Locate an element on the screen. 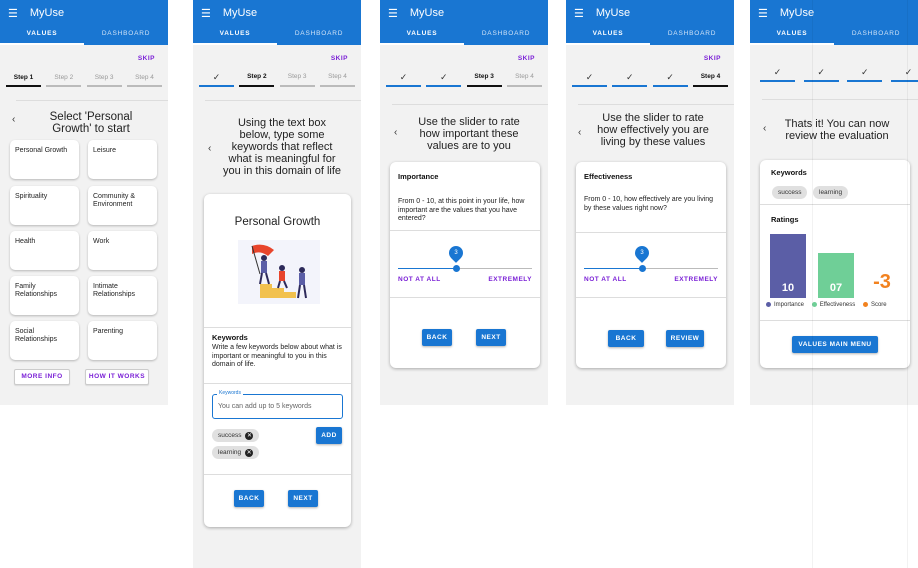 The image size is (918, 568). card-title: Importance is located at coordinates (418, 176).